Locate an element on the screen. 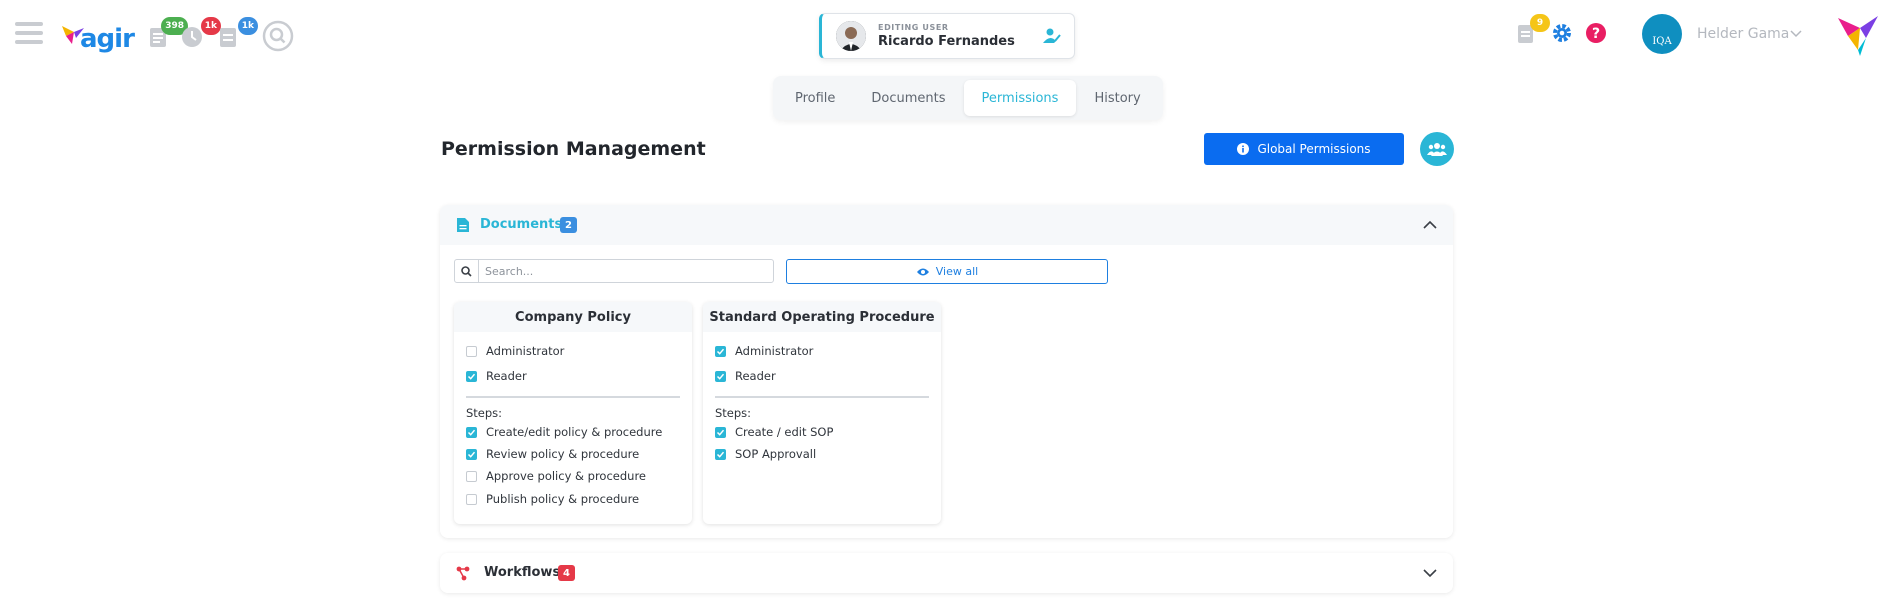 Image resolution: width=1895 pixels, height=606 pixels. checkbox-label: Review policy & procedure is located at coordinates (563, 454).